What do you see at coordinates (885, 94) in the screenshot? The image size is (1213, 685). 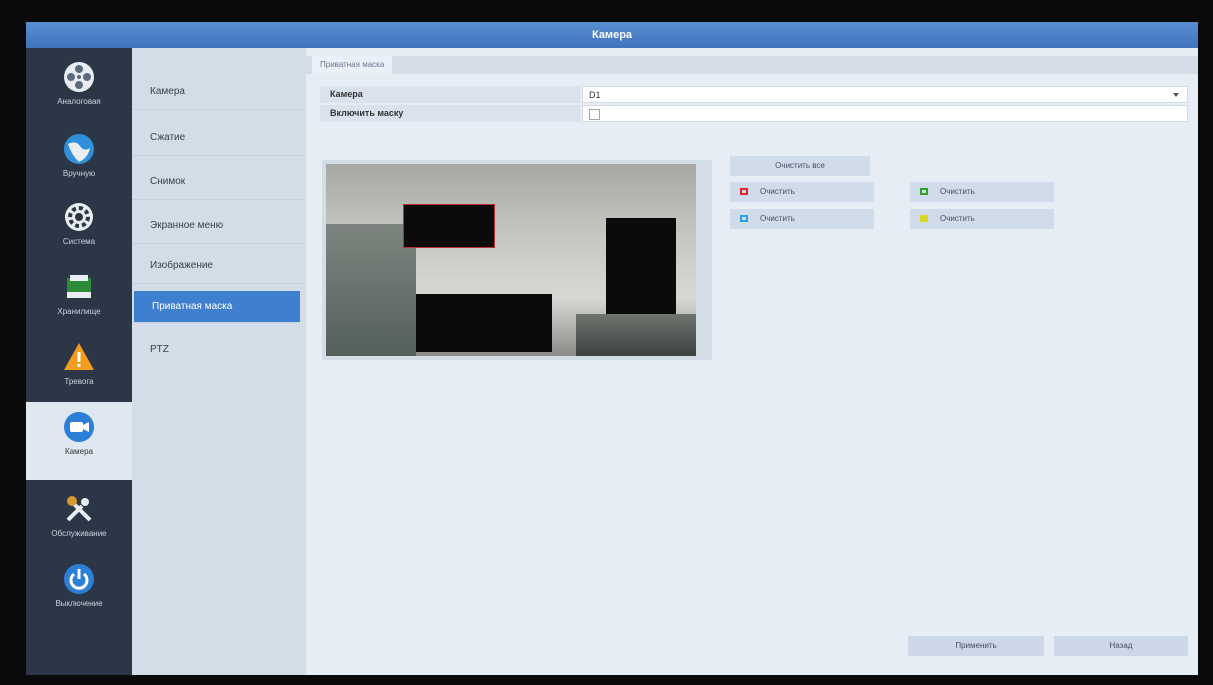 I see `camera-select: D1` at bounding box center [885, 94].